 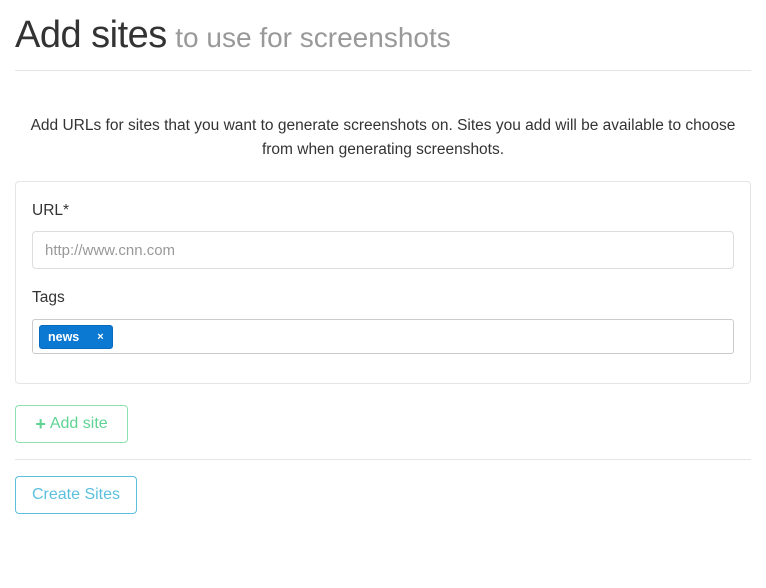 What do you see at coordinates (64, 336) in the screenshot?
I see `tag-label: news` at bounding box center [64, 336].